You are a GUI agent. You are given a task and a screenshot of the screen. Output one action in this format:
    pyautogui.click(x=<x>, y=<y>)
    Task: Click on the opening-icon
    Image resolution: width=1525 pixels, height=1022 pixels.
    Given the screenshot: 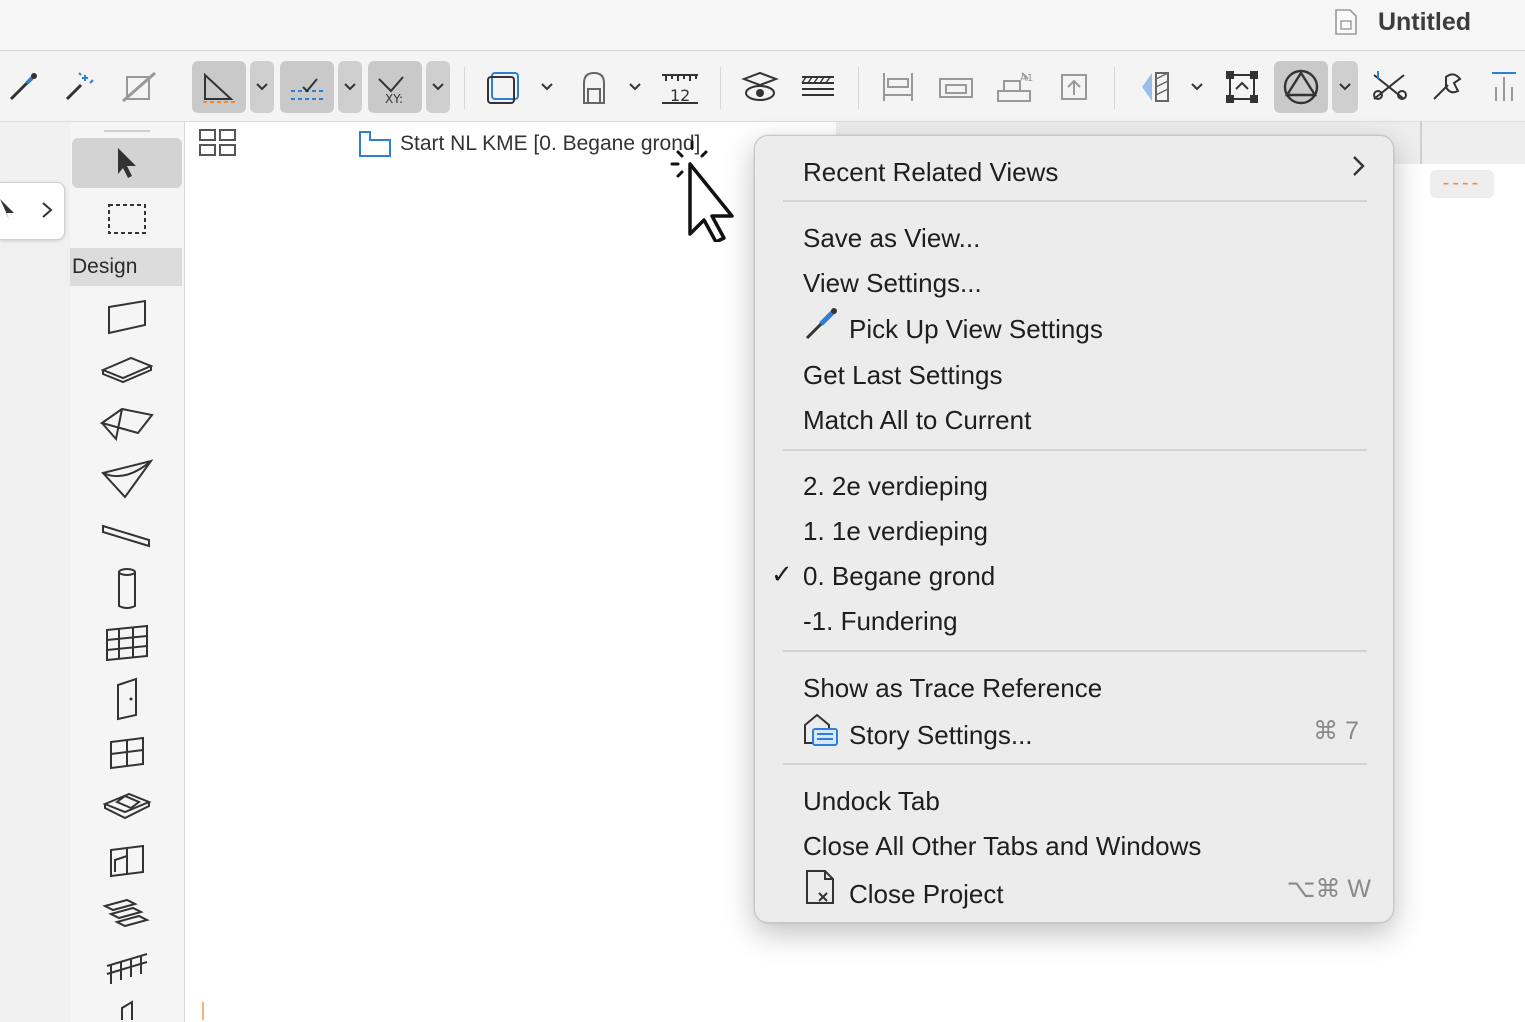 What is the action you would take?
    pyautogui.click(x=127, y=861)
    